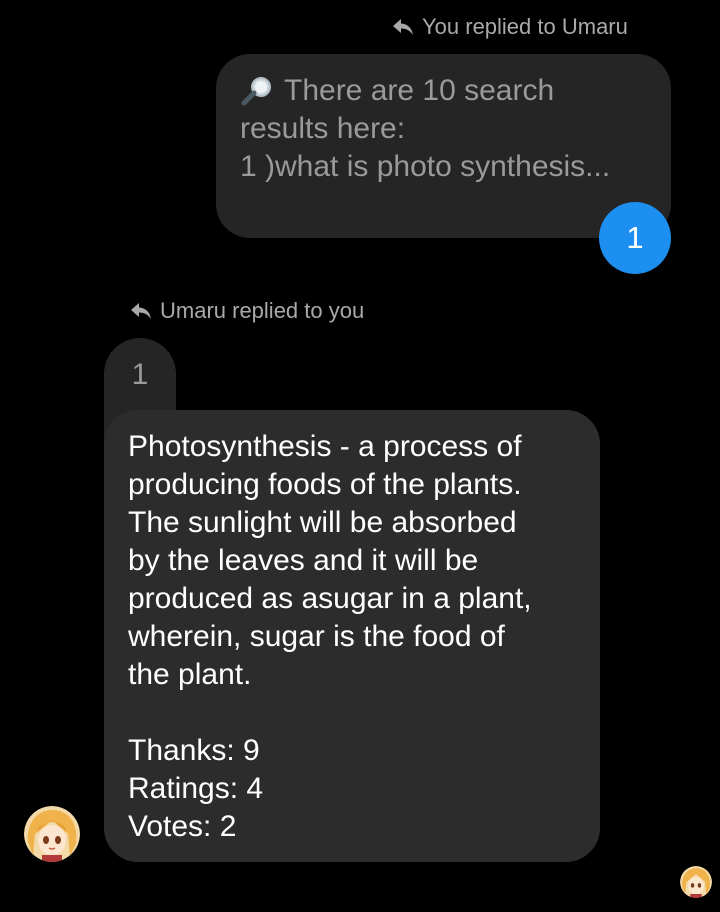  Describe the element at coordinates (325, 446) in the screenshot. I see `message-line: Photosynthesis - a process of` at that location.